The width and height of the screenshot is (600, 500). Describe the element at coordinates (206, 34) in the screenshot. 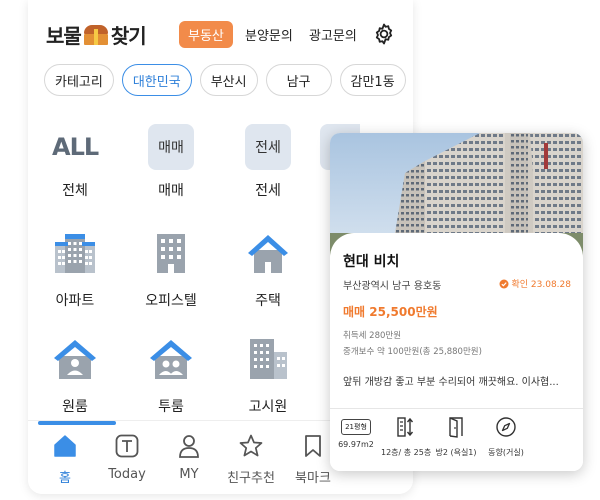

I see `nav-real-estate: 부동산` at that location.